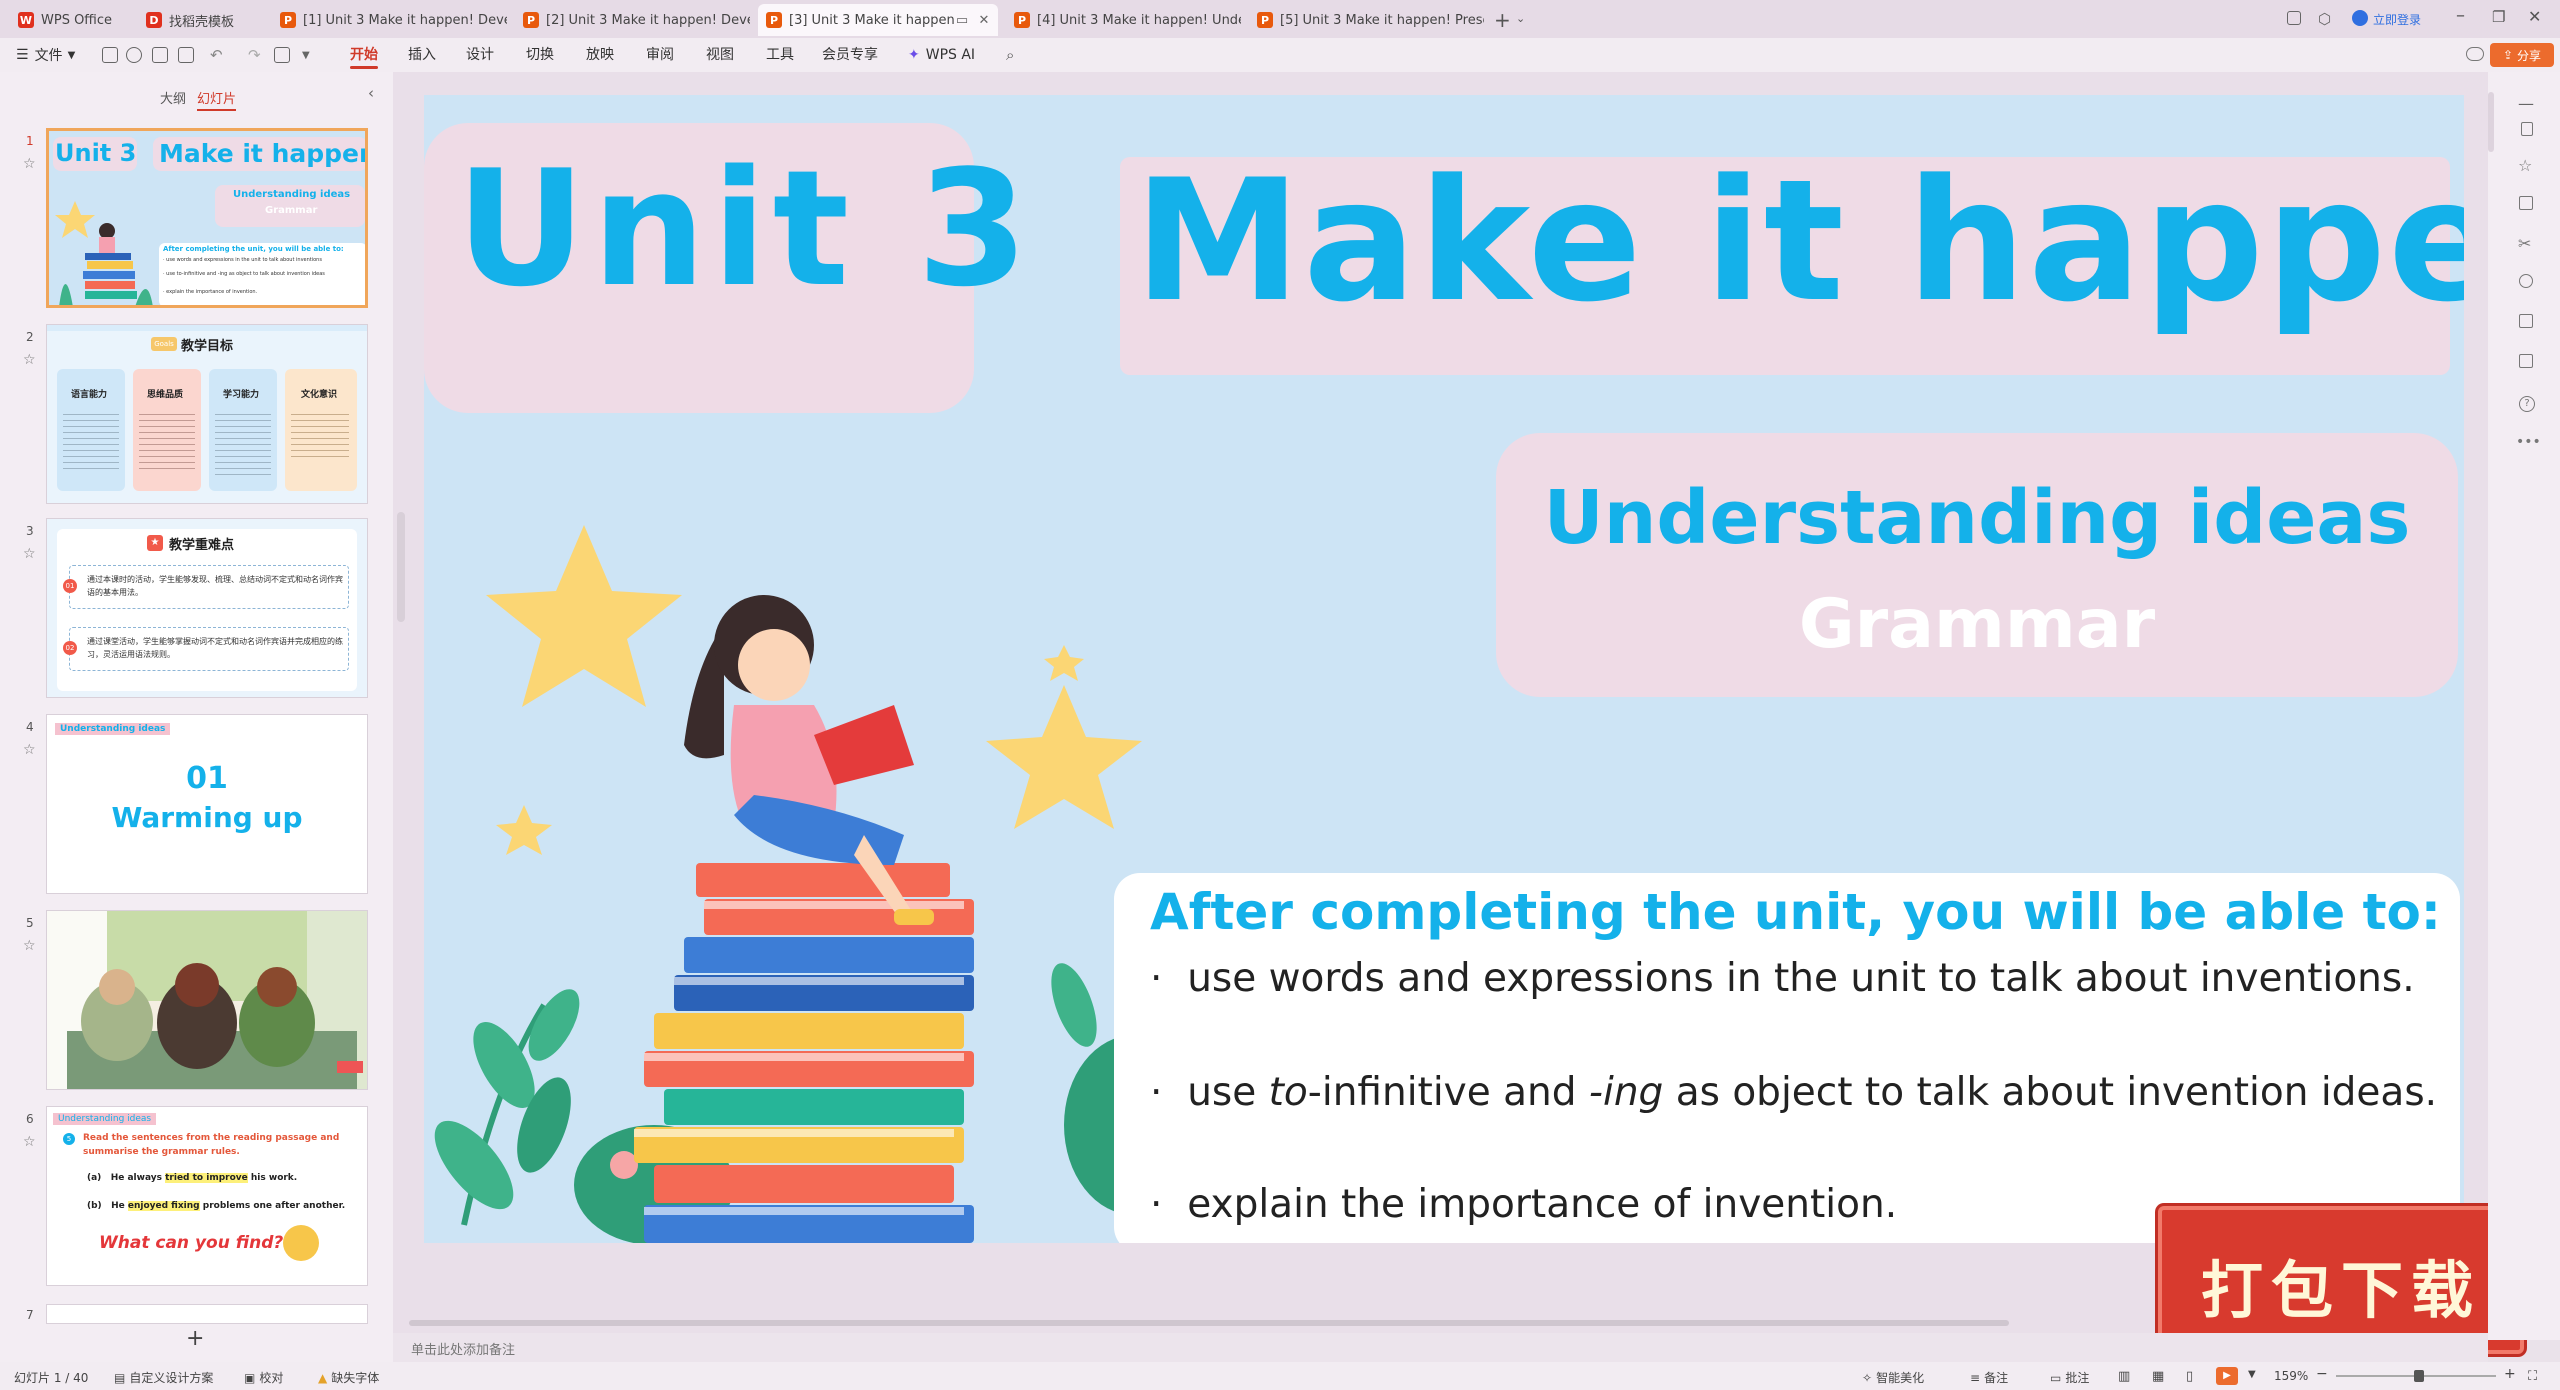 This screenshot has width=2560, height=1390. What do you see at coordinates (2460, 15) in the screenshot?
I see `minimize-icon: –` at bounding box center [2460, 15].